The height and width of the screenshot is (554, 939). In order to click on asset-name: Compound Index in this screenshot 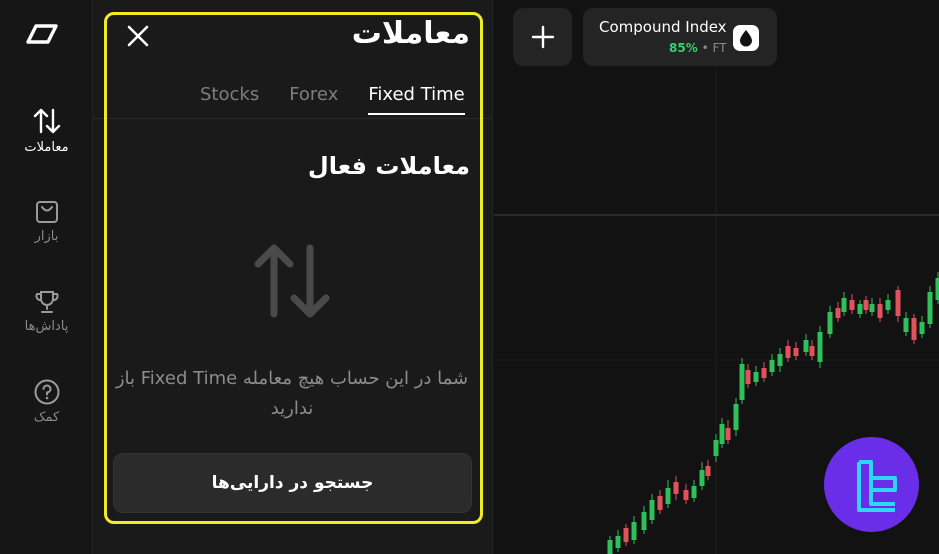, I will do `click(663, 27)`.